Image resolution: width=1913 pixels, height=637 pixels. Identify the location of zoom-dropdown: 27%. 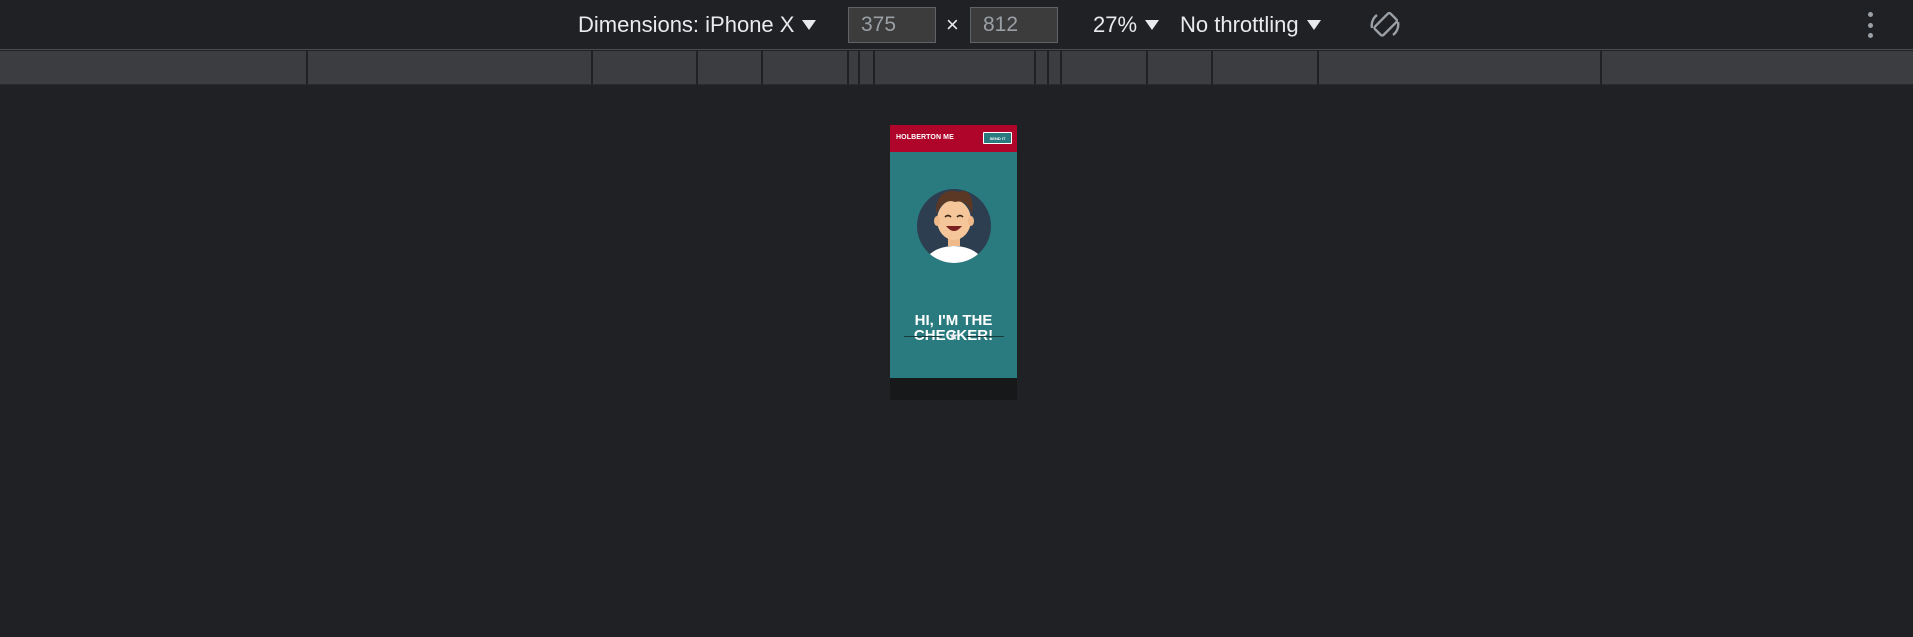
(1126, 25).